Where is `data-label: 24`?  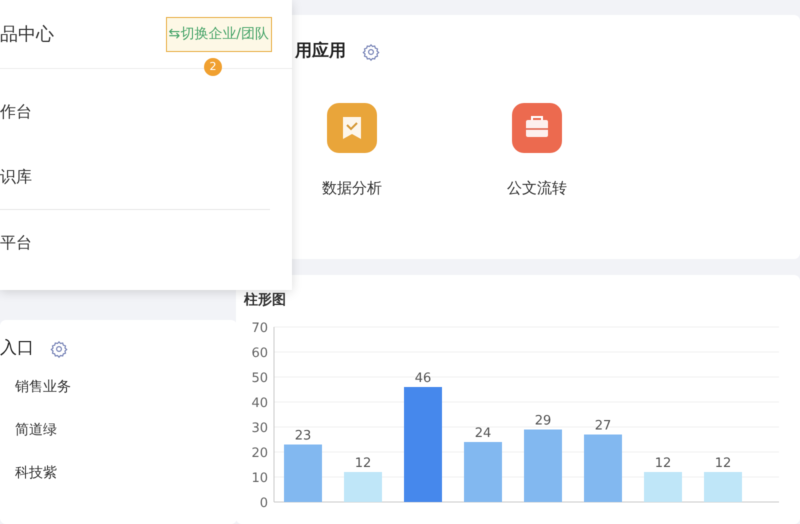
data-label: 24 is located at coordinates (483, 433).